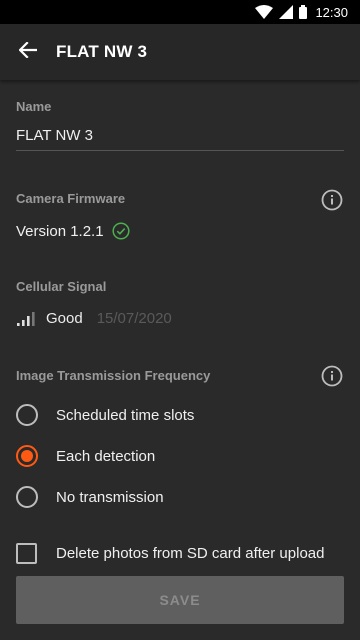 This screenshot has width=360, height=640. What do you see at coordinates (64, 318) in the screenshot?
I see `signal-quality: Good` at bounding box center [64, 318].